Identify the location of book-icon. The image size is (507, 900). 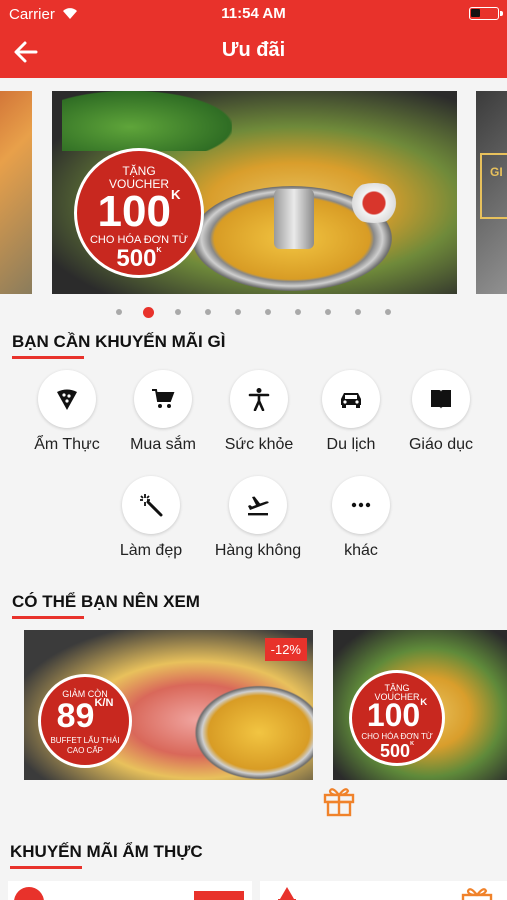
(441, 399).